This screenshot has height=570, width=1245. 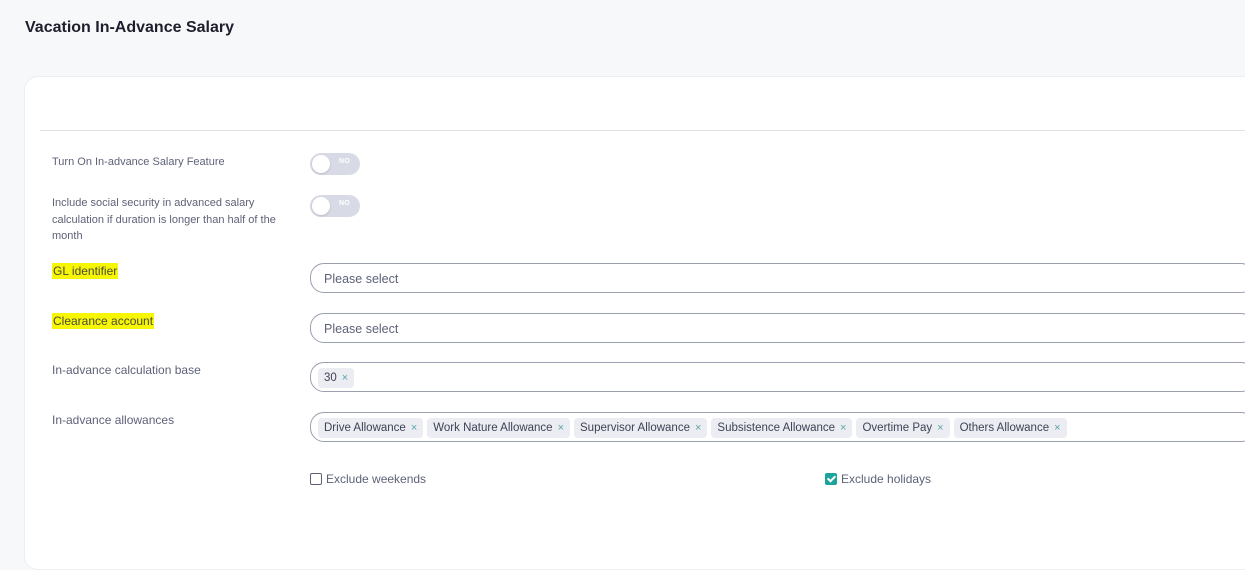 I want to click on tag-label: Supervisor Allowance, so click(x=635, y=428).